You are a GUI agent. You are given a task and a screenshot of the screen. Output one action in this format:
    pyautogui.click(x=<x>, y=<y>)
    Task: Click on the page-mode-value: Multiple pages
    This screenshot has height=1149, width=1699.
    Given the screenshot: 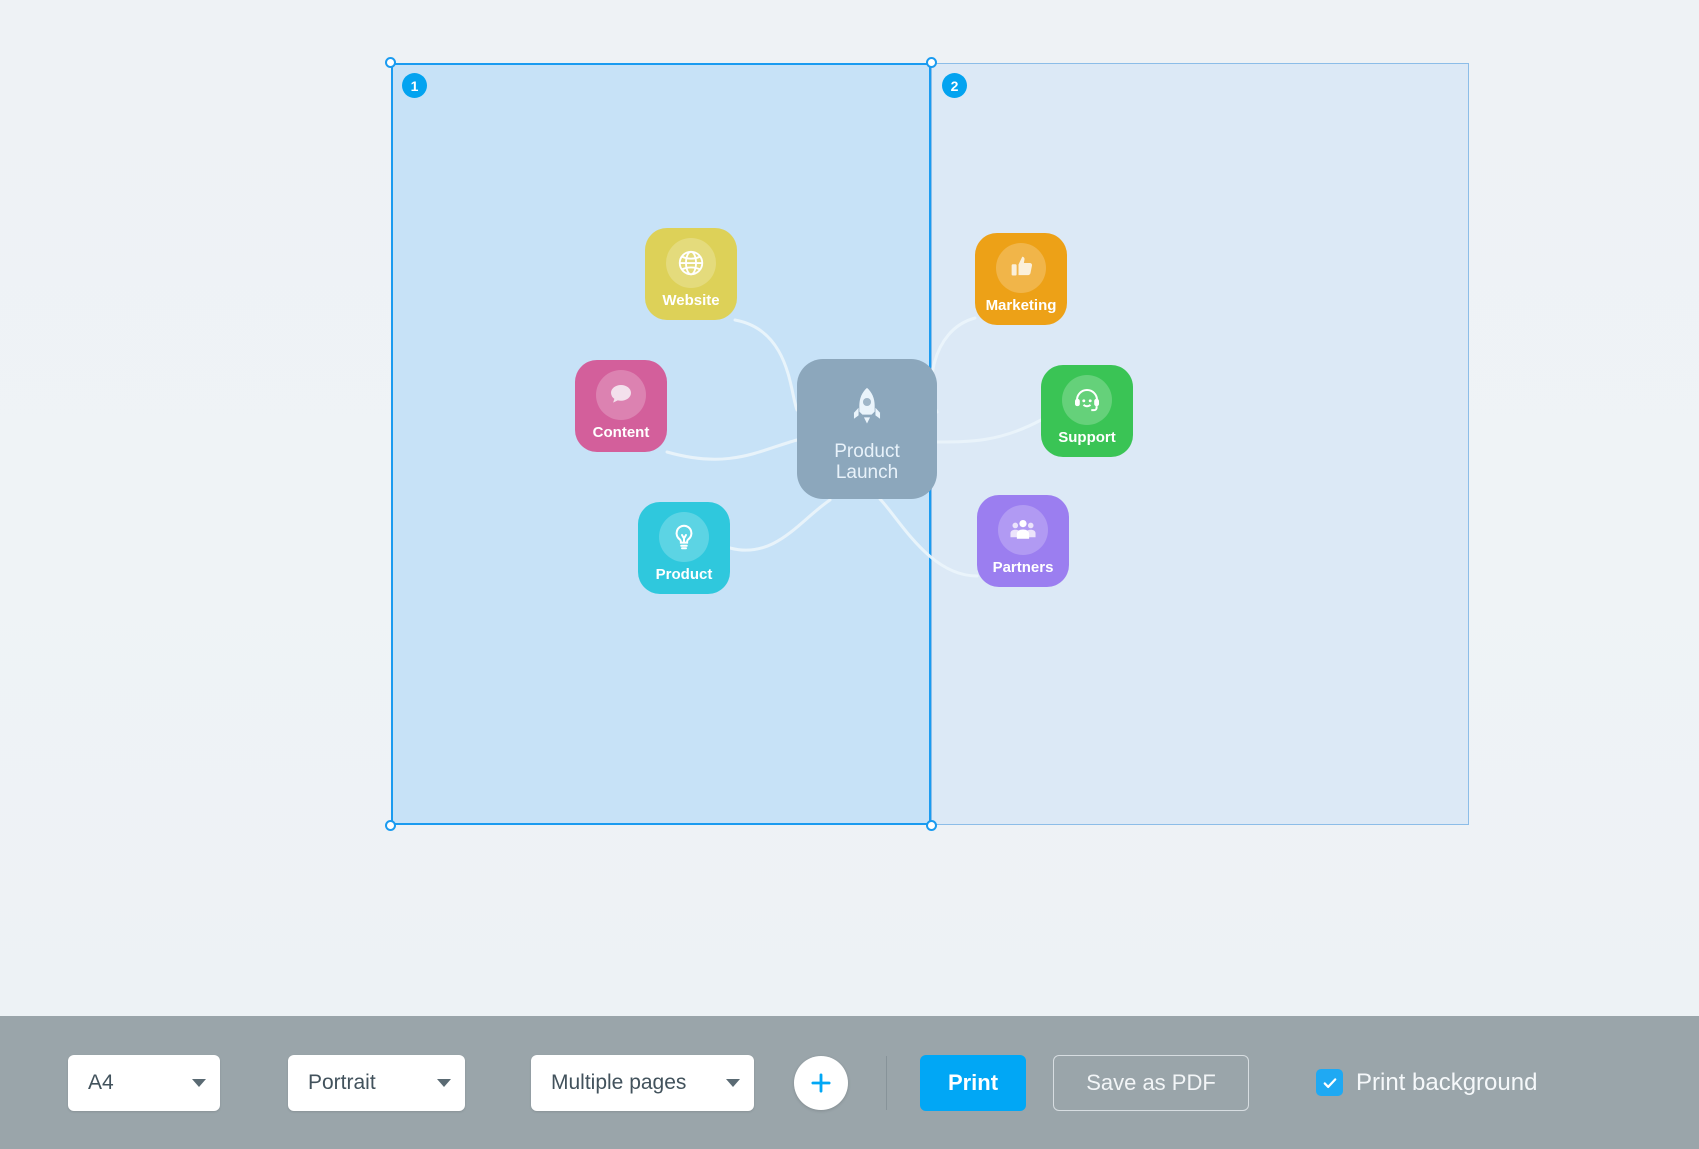 What is the action you would take?
    pyautogui.click(x=619, y=1082)
    